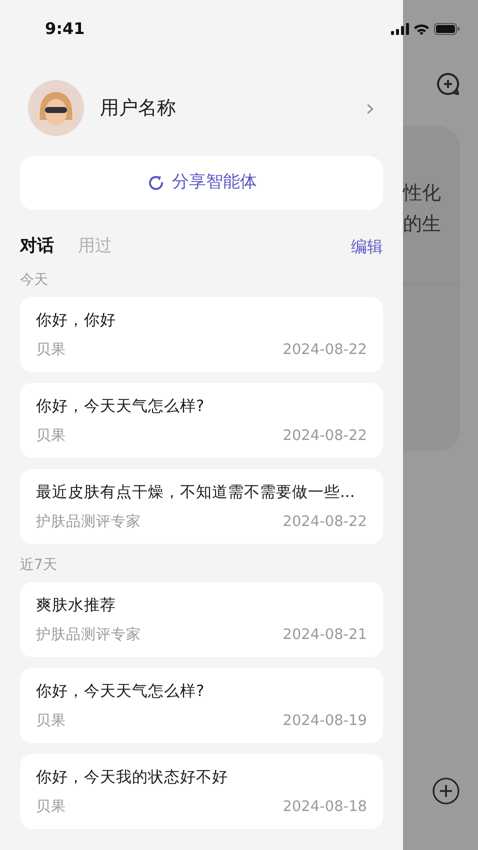 The height and width of the screenshot is (850, 478). I want to click on conversation-card: 你好，今天天气怎么样? 贝果 2024-08-22, so click(201, 420).